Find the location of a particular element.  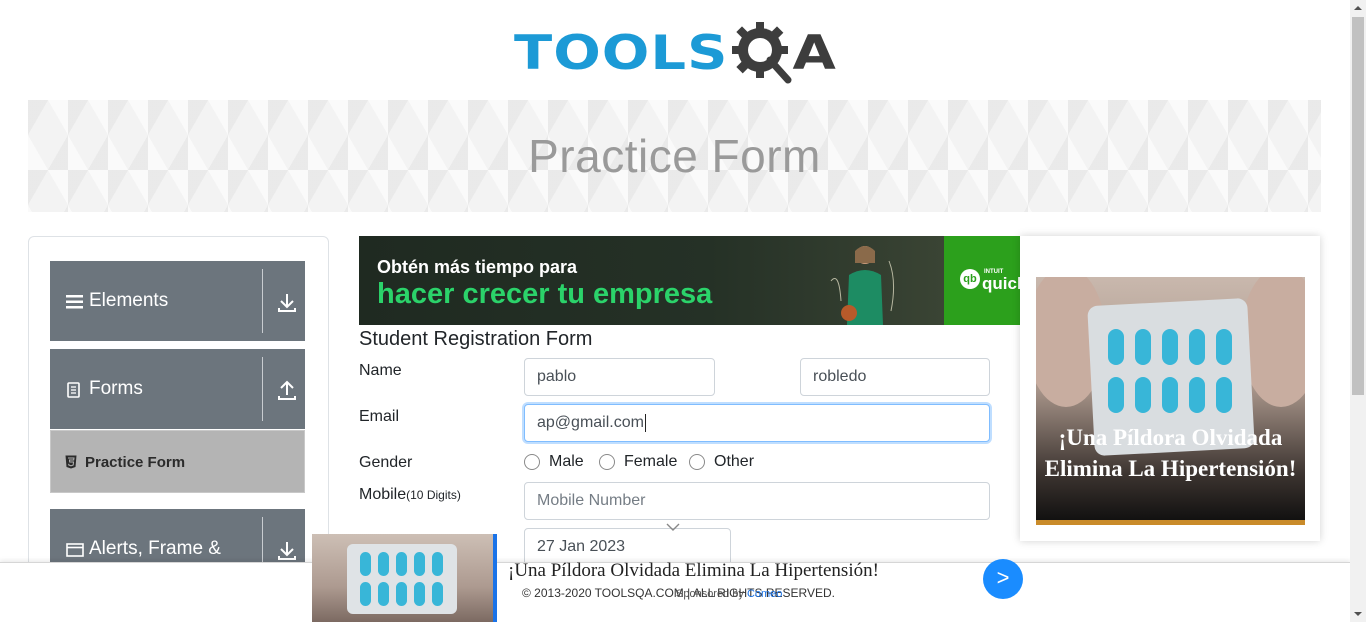

gender-label: Gender is located at coordinates (386, 462).